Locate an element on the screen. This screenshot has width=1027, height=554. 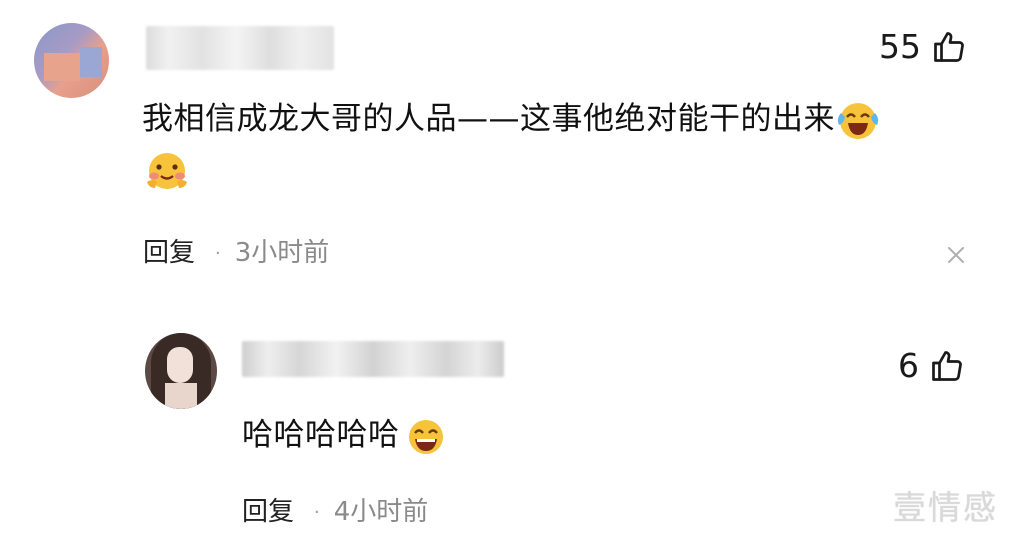
close-icon is located at coordinates (956, 255).